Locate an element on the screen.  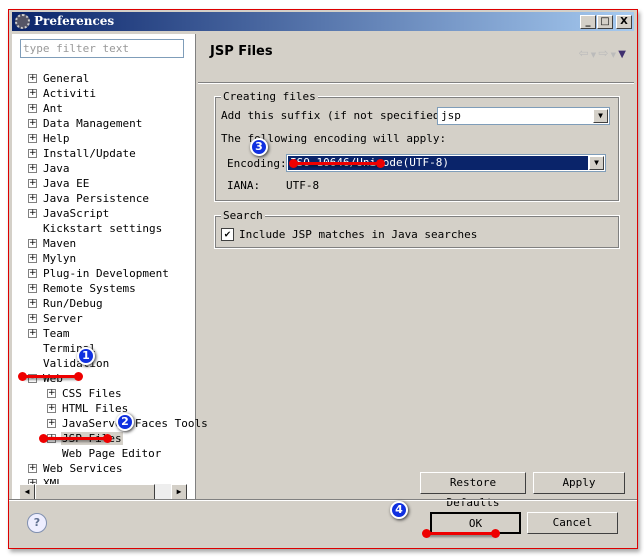
scroll-right-icon: ▶ is located at coordinates (179, 492).